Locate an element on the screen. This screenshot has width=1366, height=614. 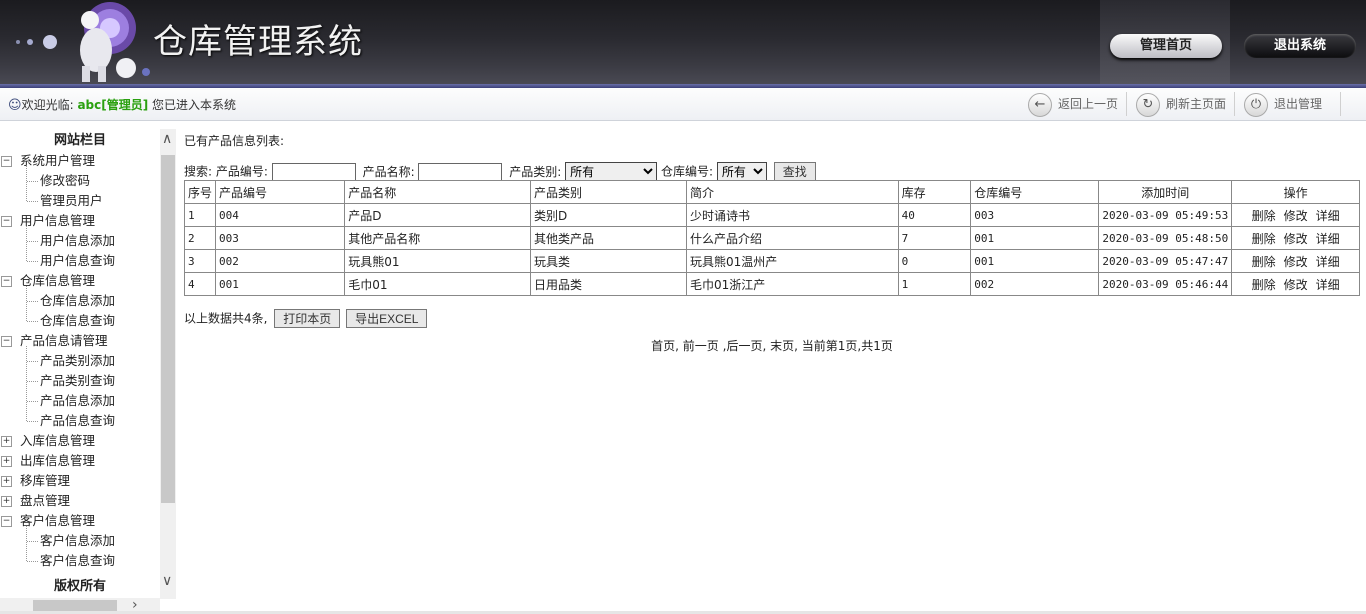
refresh-button: ↻ 刷新主页面 is located at coordinates (1181, 104).